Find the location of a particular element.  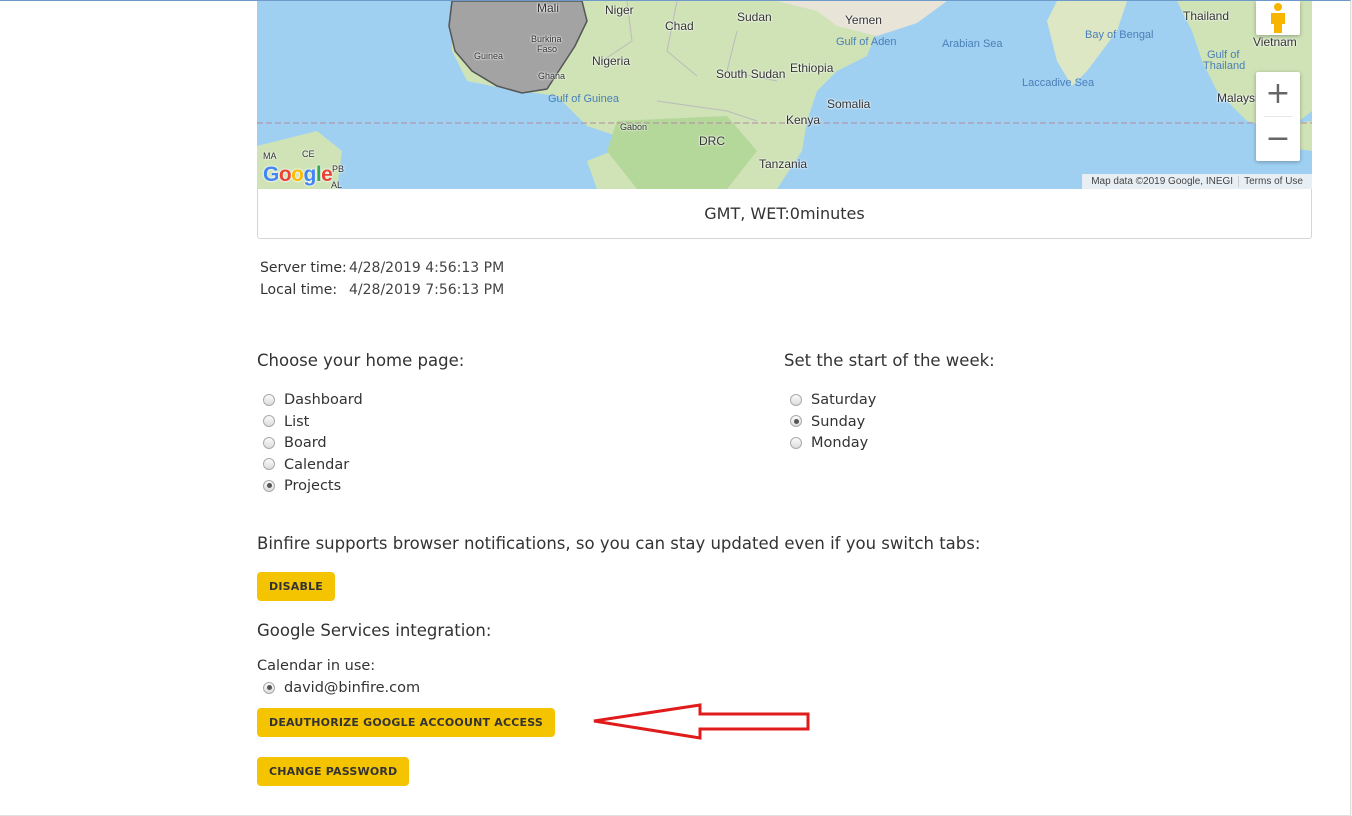

home-page-option-list: List is located at coordinates (310, 423).